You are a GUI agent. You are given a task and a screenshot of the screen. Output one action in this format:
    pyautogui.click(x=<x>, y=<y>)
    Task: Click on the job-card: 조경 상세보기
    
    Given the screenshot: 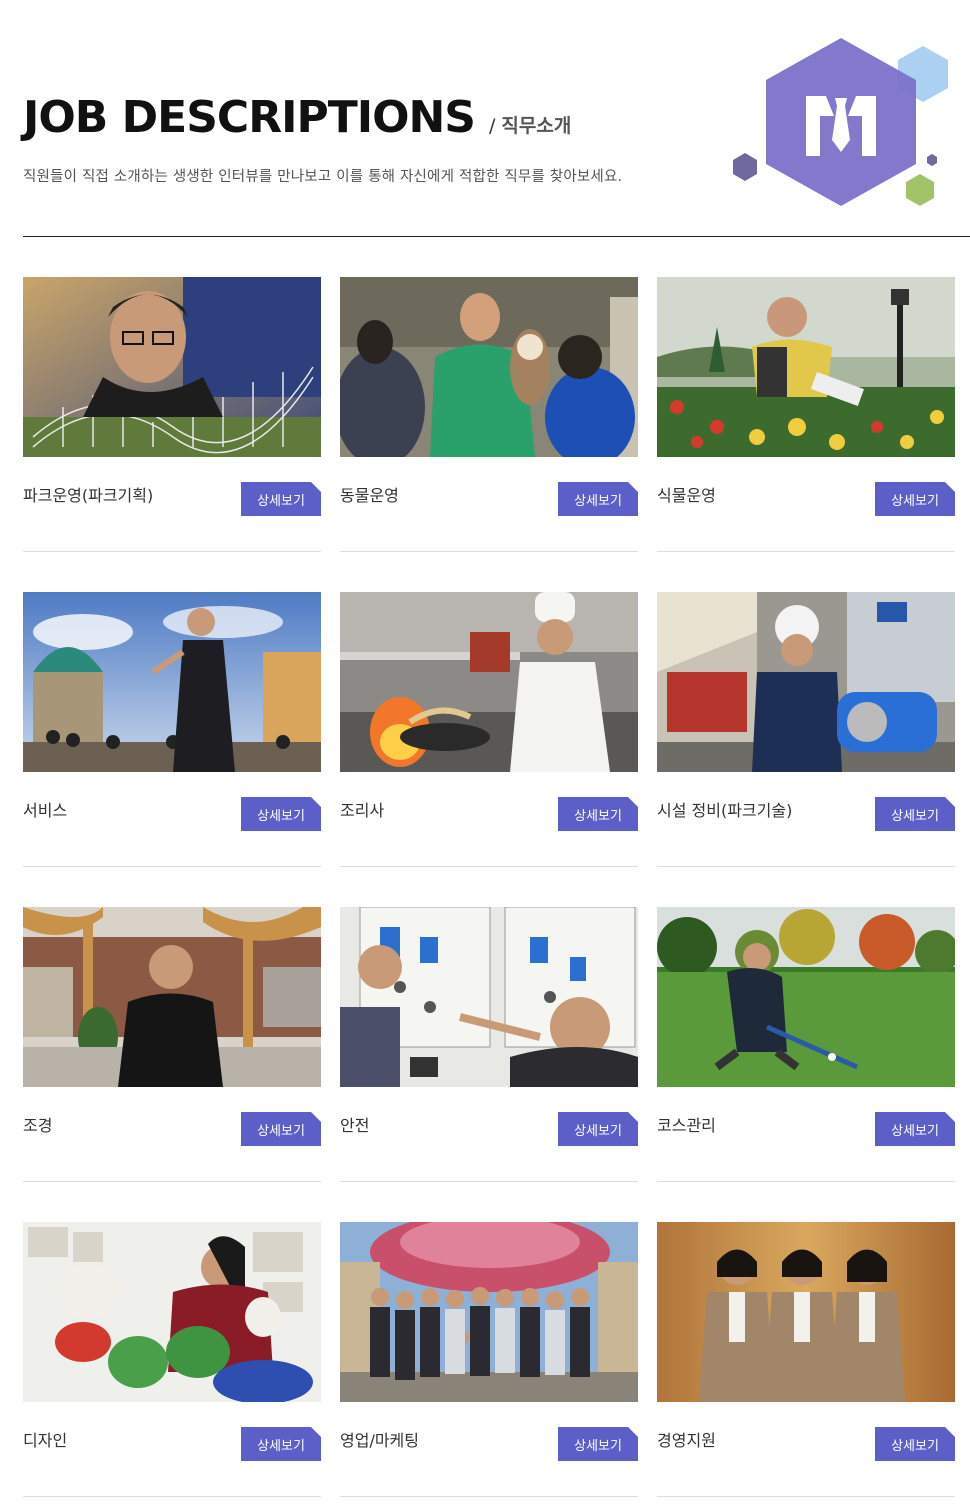 What is the action you would take?
    pyautogui.click(x=172, y=1044)
    